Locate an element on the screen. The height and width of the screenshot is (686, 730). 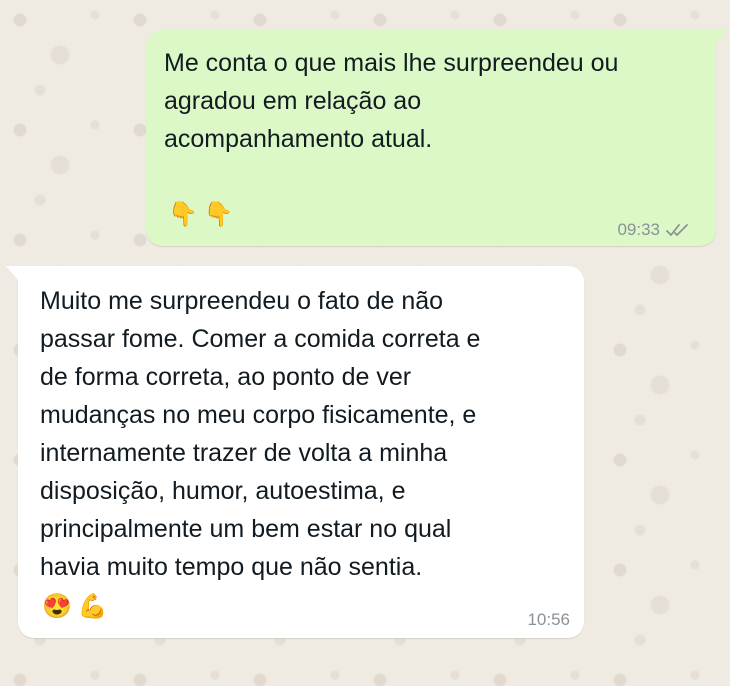
incoming-message-time: 10:56 is located at coordinates (548, 619).